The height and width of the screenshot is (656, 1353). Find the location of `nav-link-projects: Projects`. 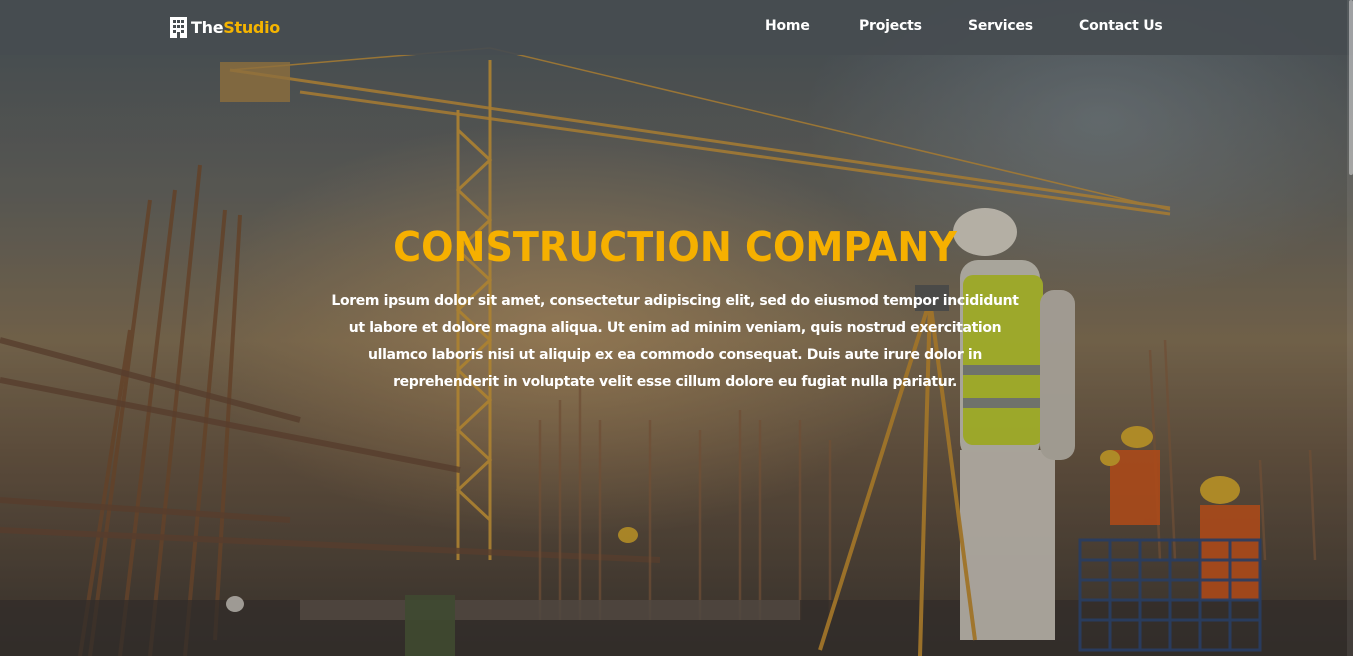

nav-link-projects: Projects is located at coordinates (890, 26).